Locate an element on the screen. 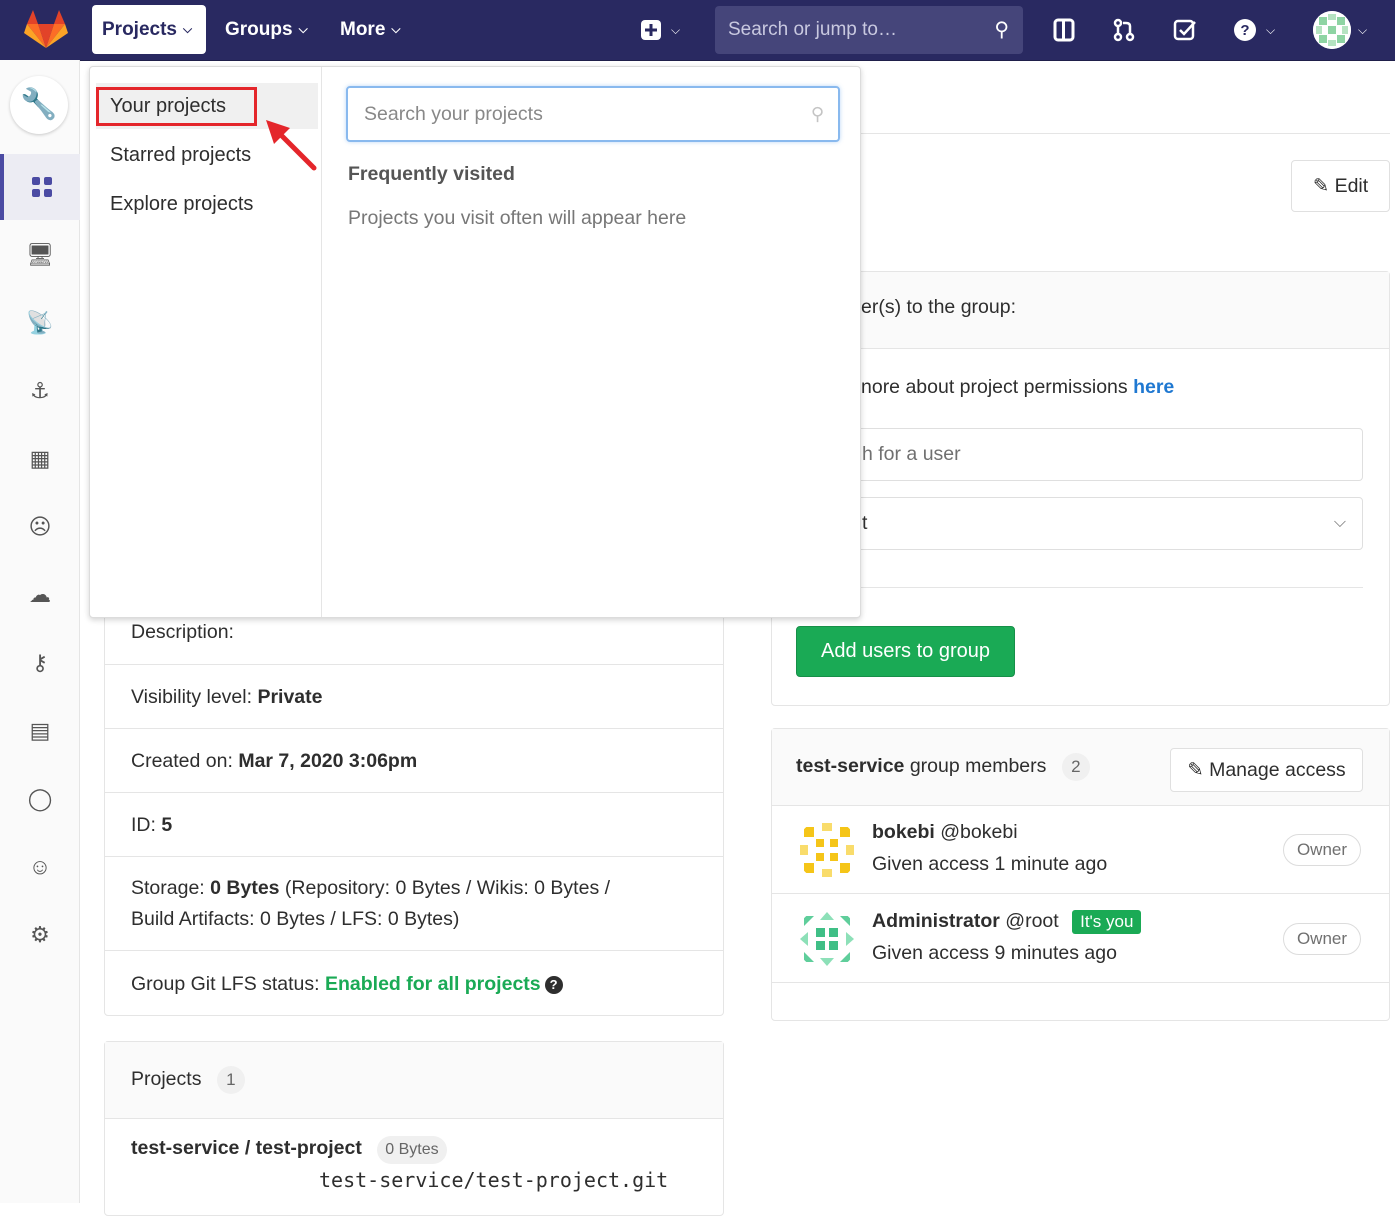  member-name: bokebi is located at coordinates (903, 832).